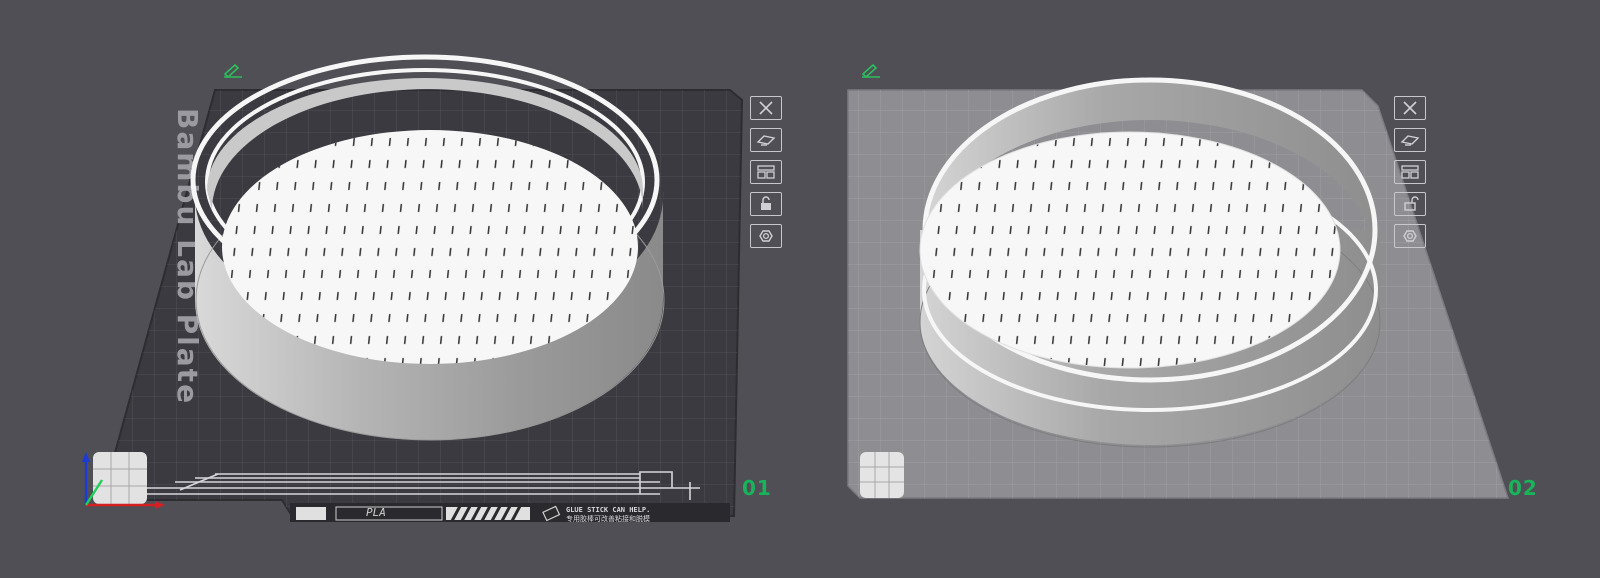 Image resolution: width=1600 pixels, height=578 pixels. Describe the element at coordinates (871, 72) in the screenshot. I see `rename-plate-02-icon` at that location.